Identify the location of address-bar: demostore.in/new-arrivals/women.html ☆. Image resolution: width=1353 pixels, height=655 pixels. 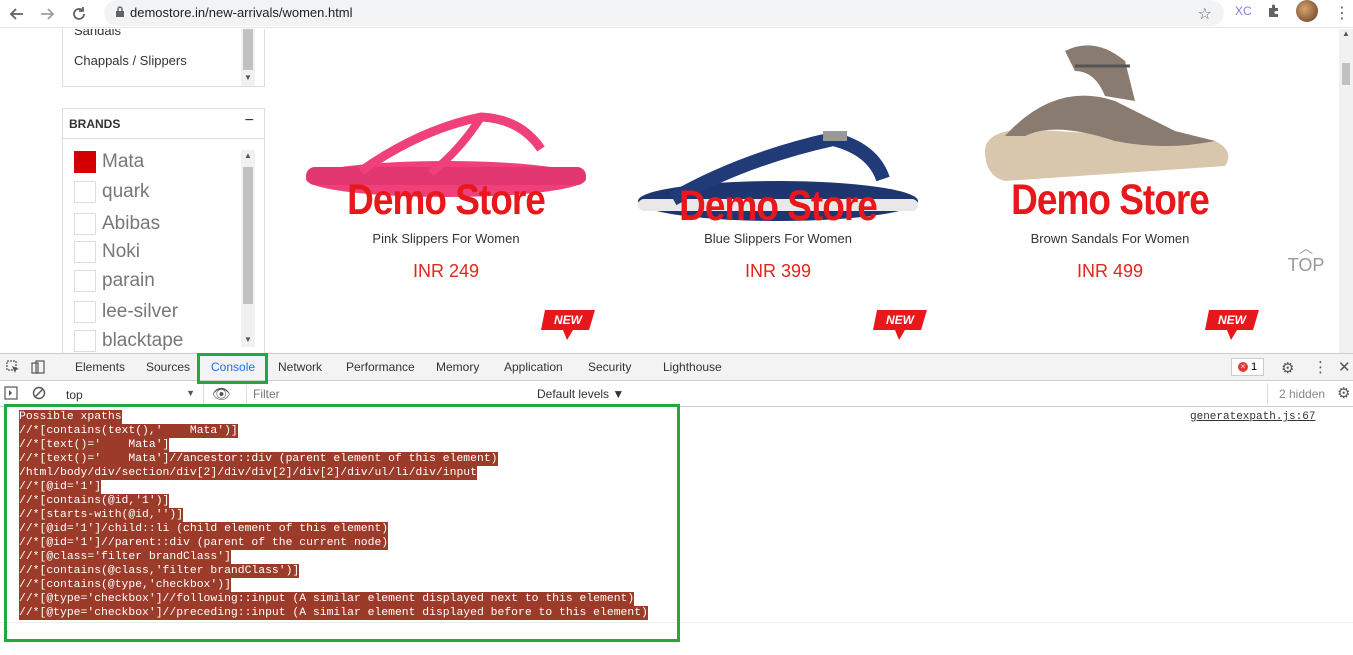
(664, 13).